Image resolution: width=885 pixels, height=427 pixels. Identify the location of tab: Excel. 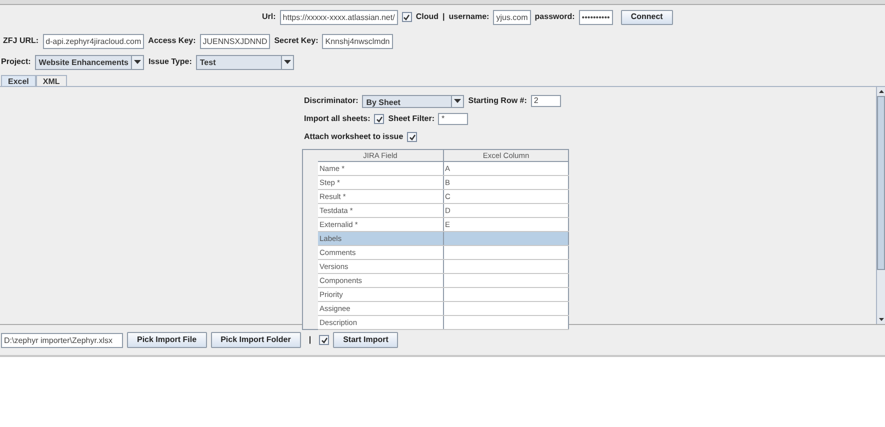
(18, 80).